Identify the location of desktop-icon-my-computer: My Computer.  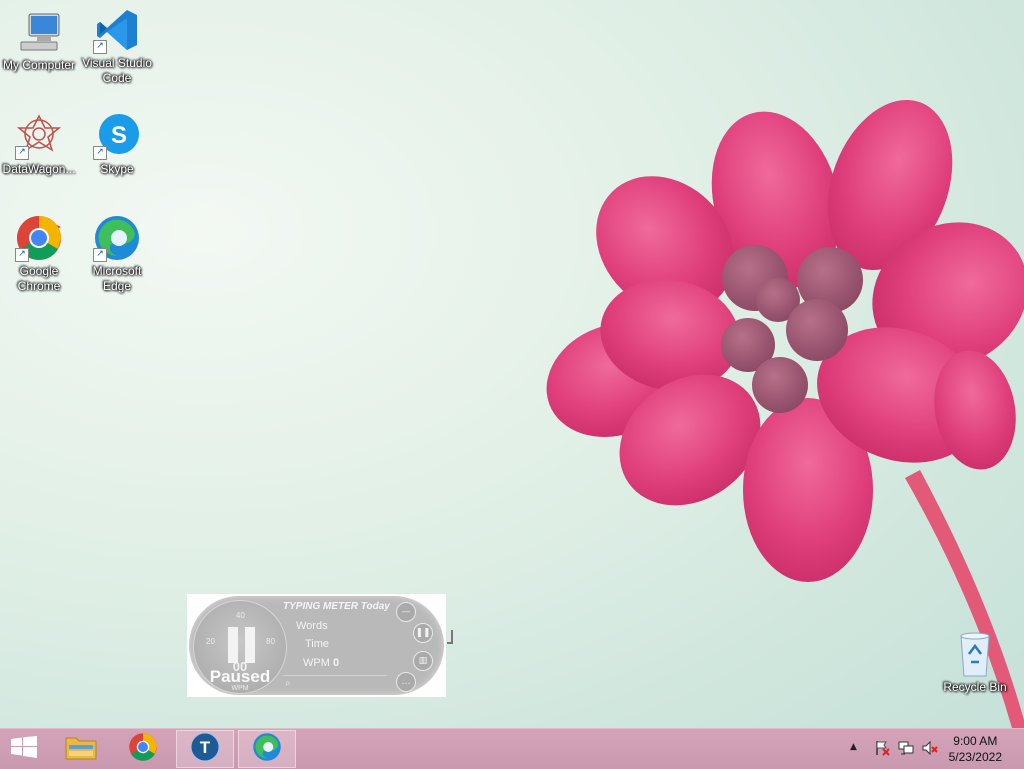
(39, 40).